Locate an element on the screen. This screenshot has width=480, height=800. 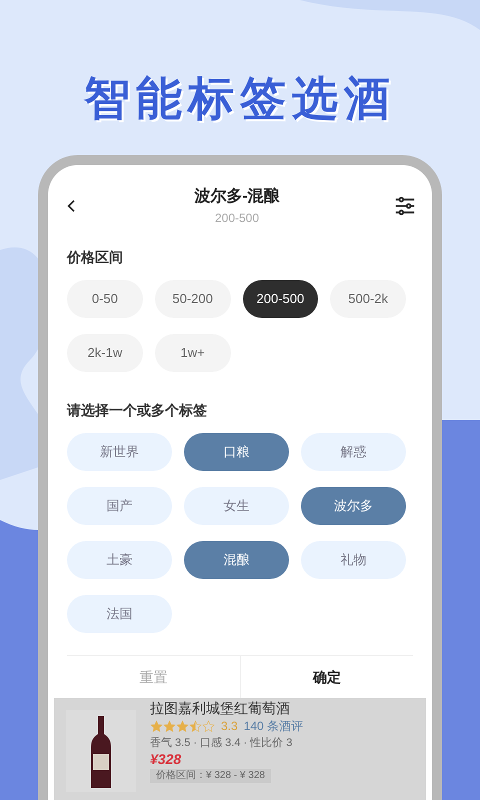
price-chip: 2k-1w is located at coordinates (105, 353).